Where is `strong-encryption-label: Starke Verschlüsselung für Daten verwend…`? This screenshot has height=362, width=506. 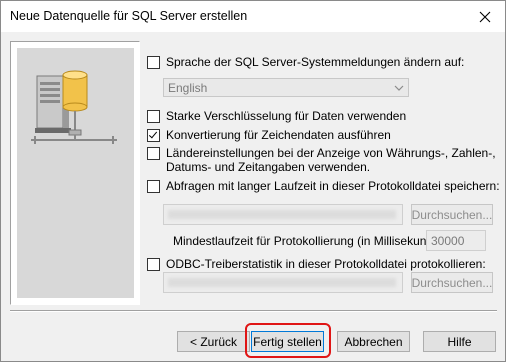 strong-encryption-label: Starke Verschlüsselung für Daten verwend… is located at coordinates (286, 116).